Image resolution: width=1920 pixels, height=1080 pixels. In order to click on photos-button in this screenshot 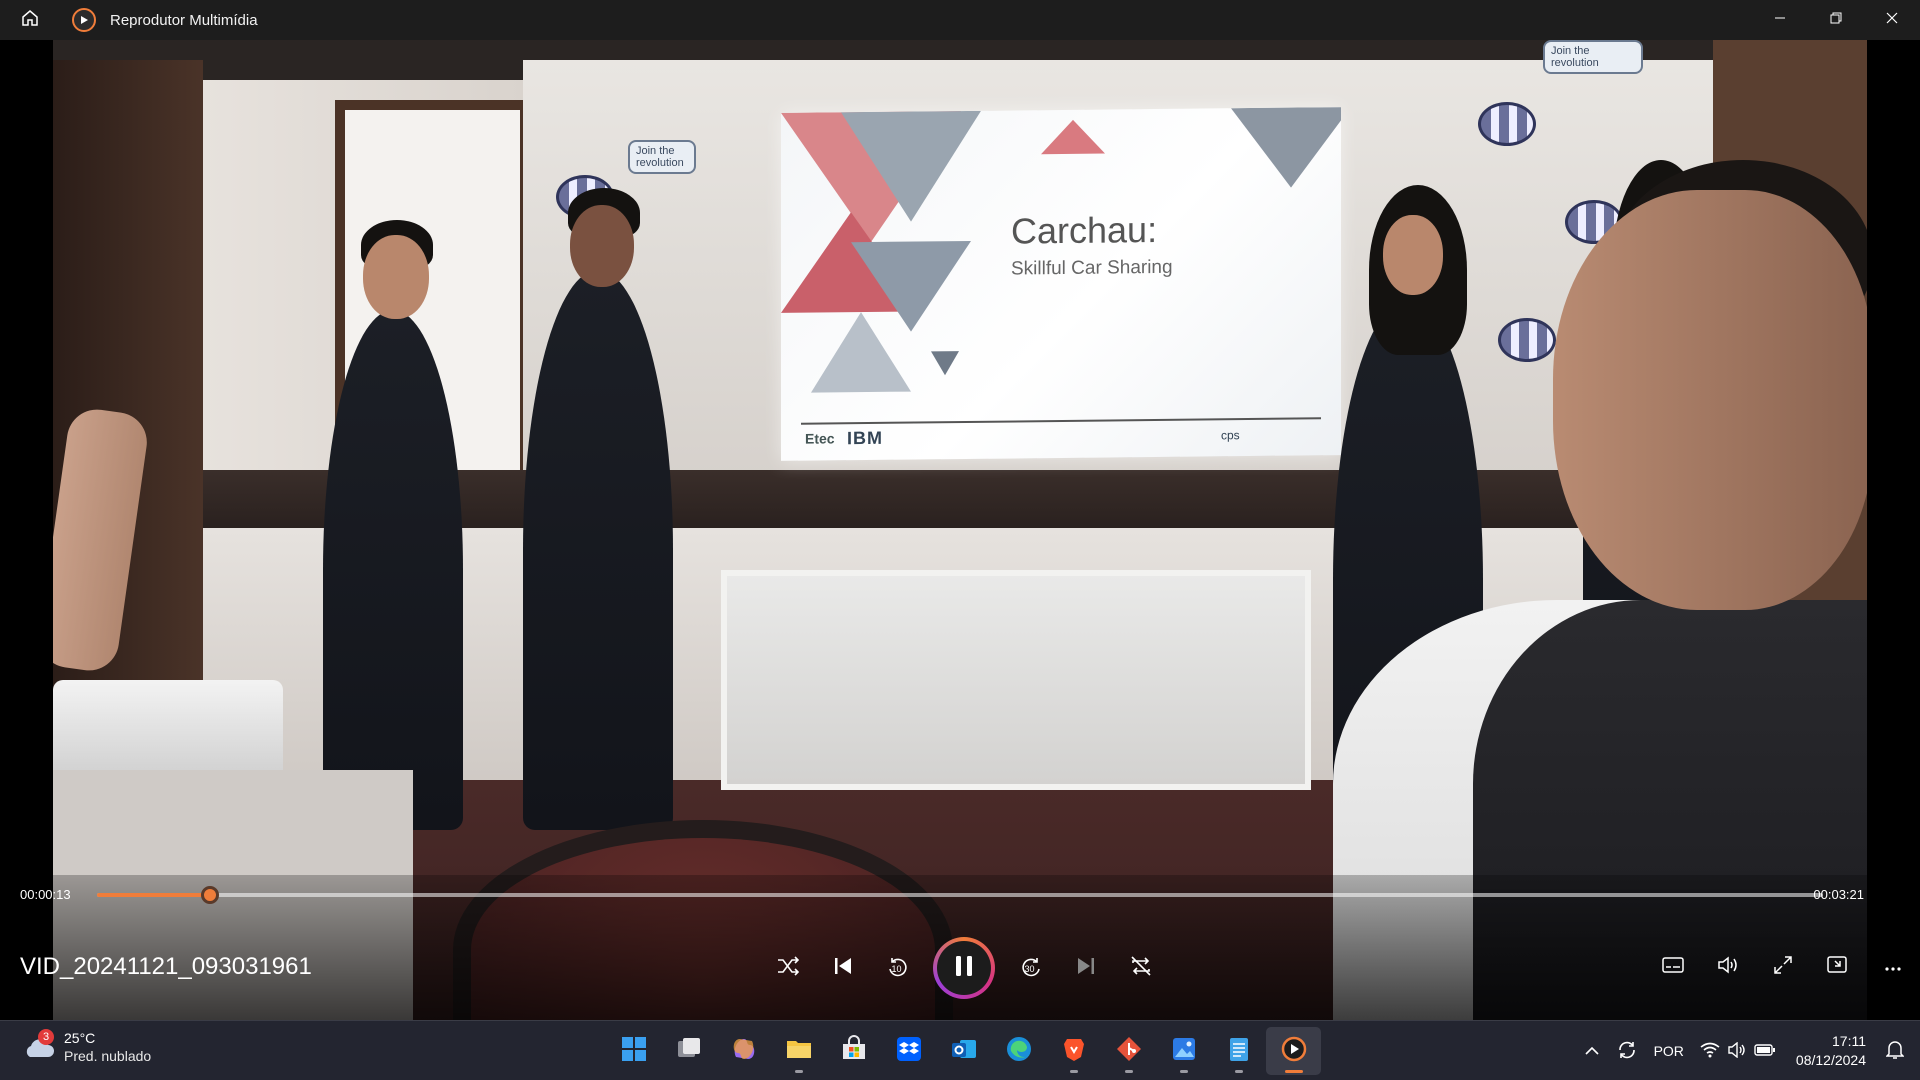, I will do `click(1183, 1051)`.